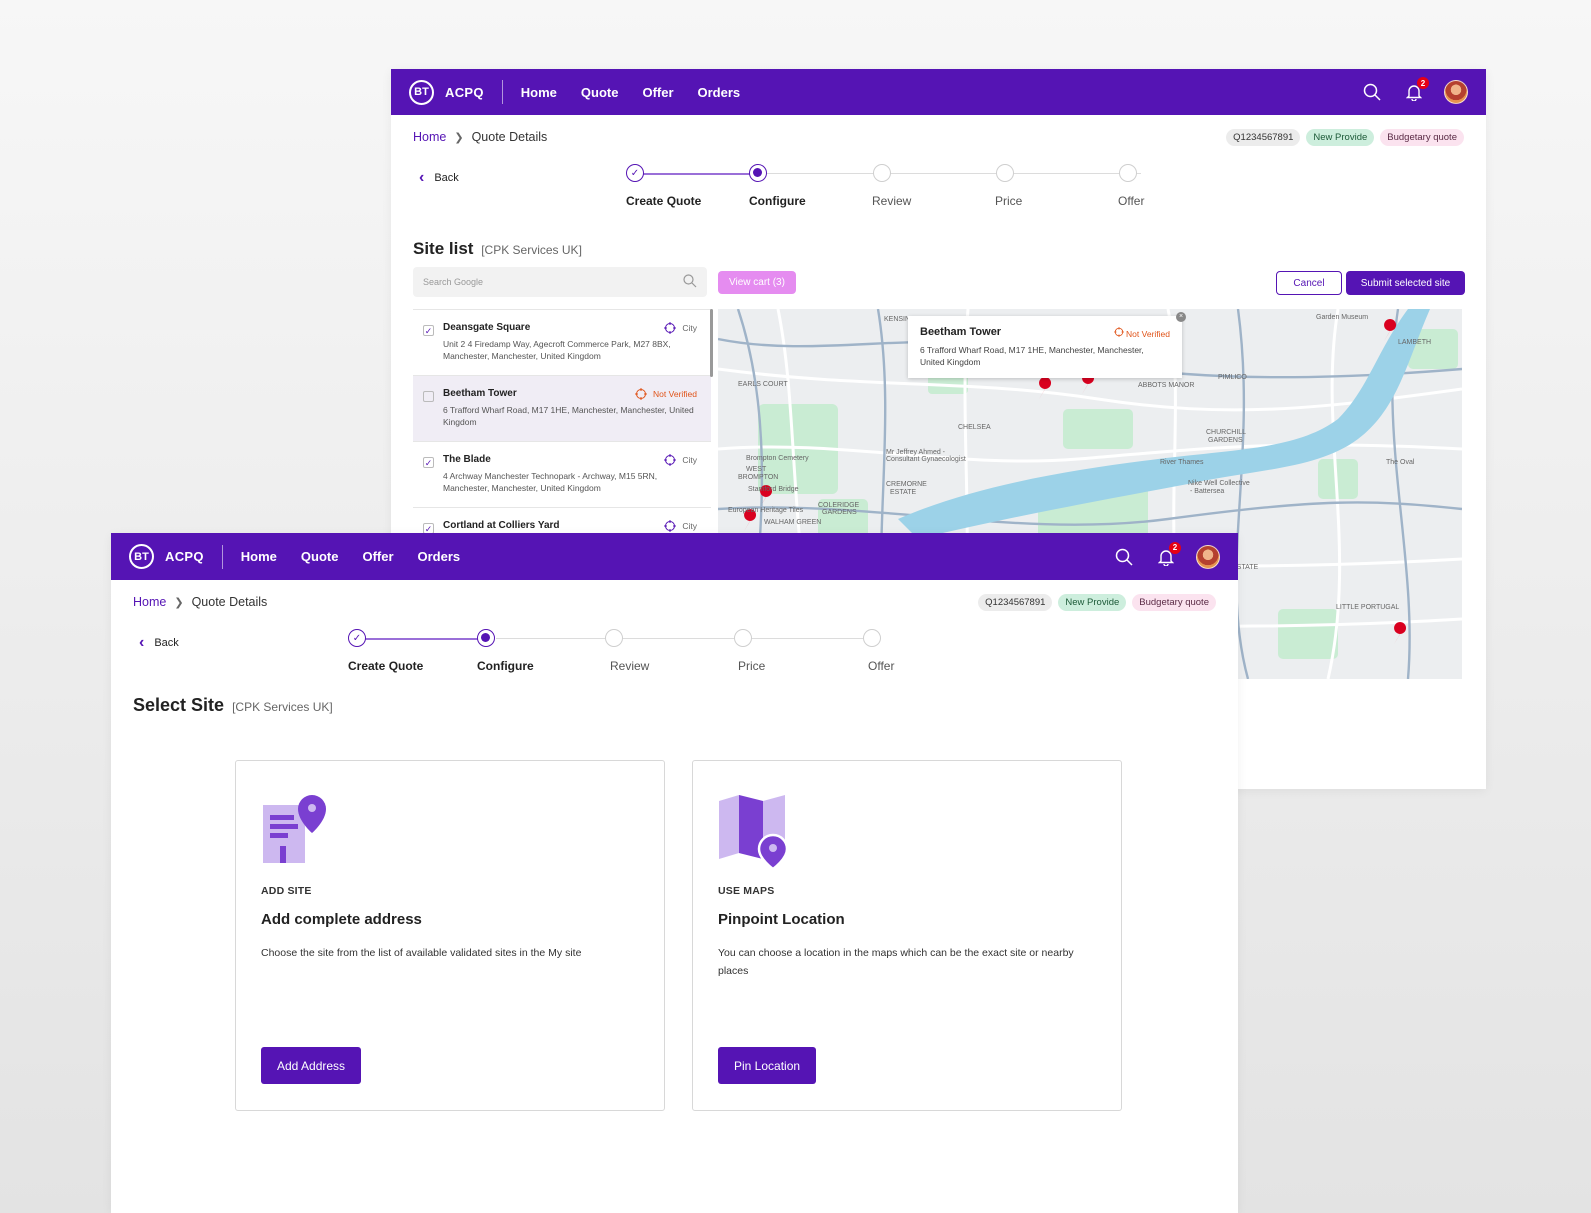 The height and width of the screenshot is (1213, 1591). I want to click on card-kicker: ADD SITE, so click(286, 891).